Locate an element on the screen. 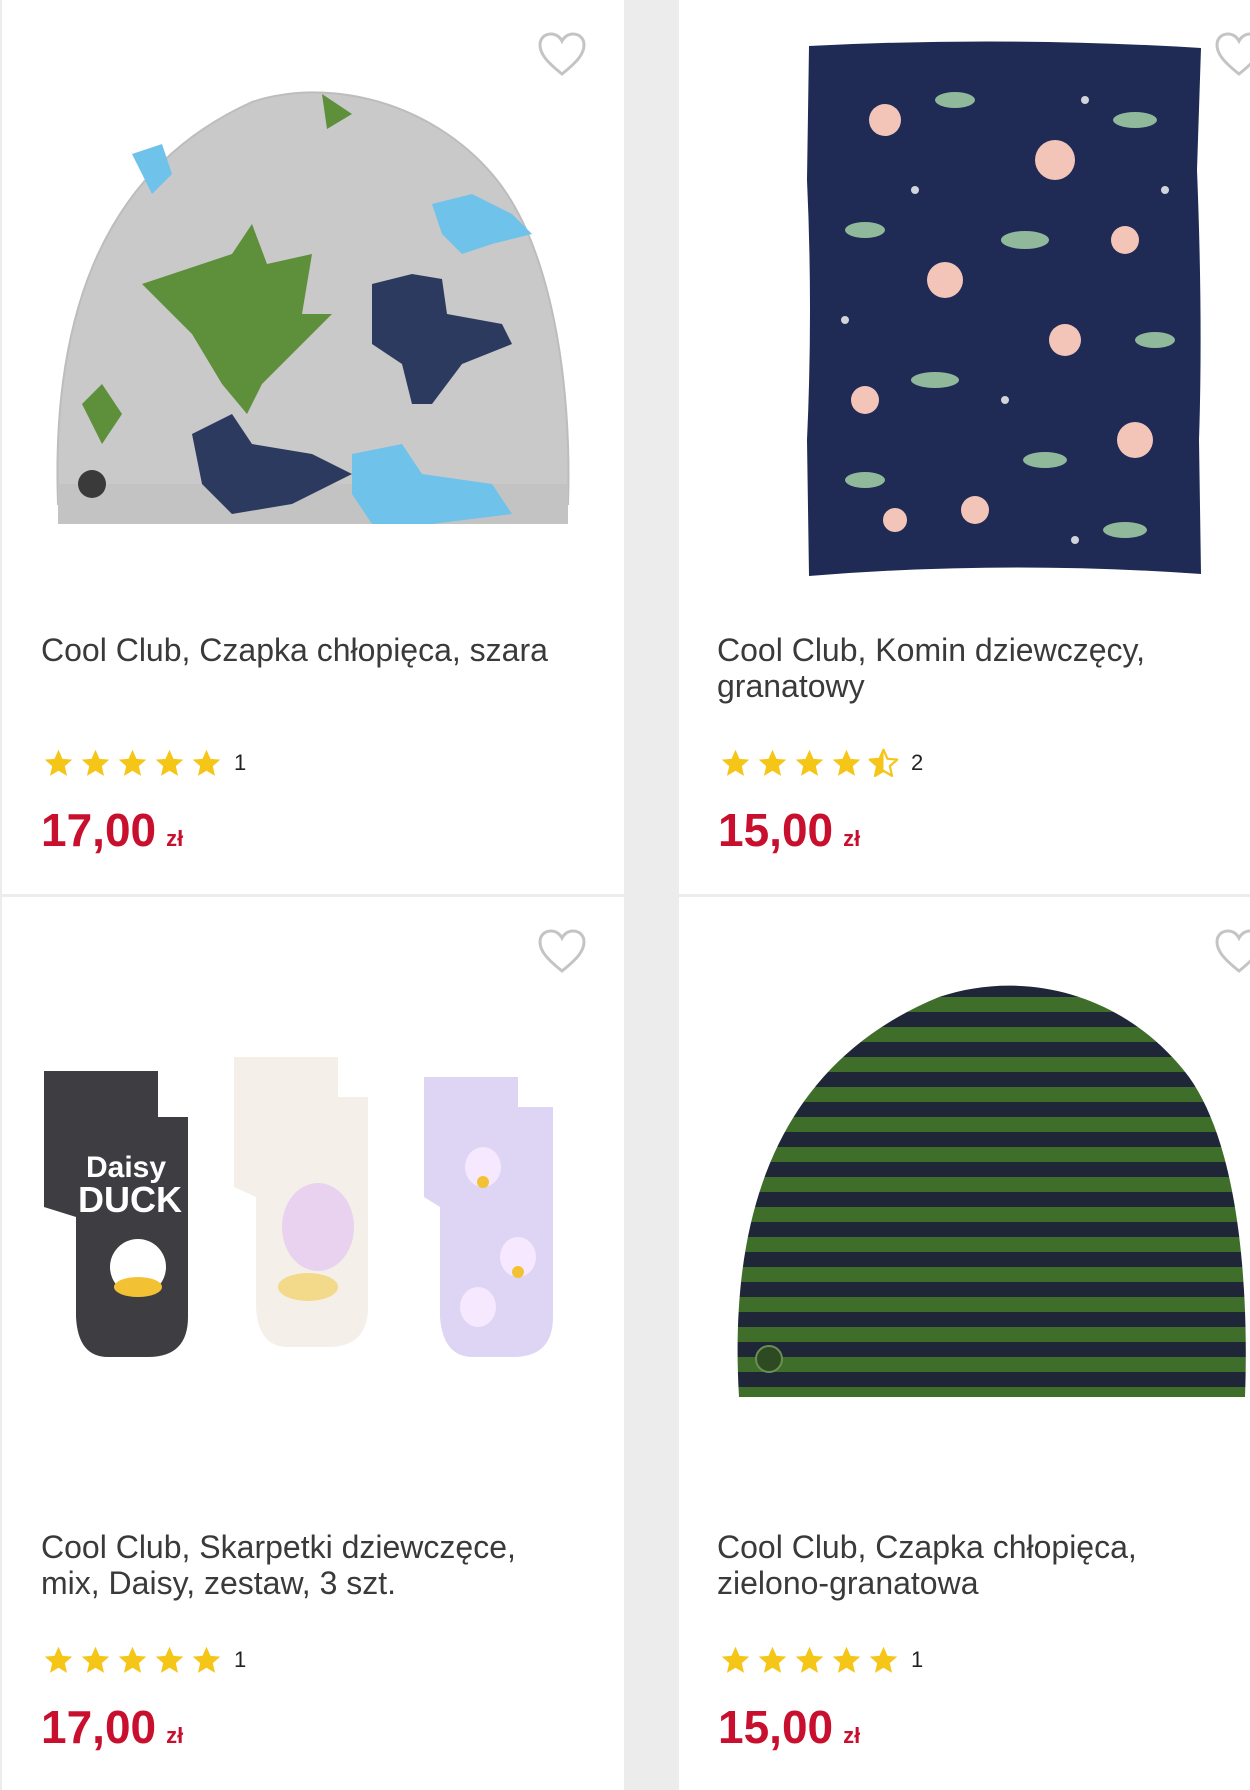  product-title: Cool Club, Komin dziewczęcy, granatowy is located at coordinates (983, 668).